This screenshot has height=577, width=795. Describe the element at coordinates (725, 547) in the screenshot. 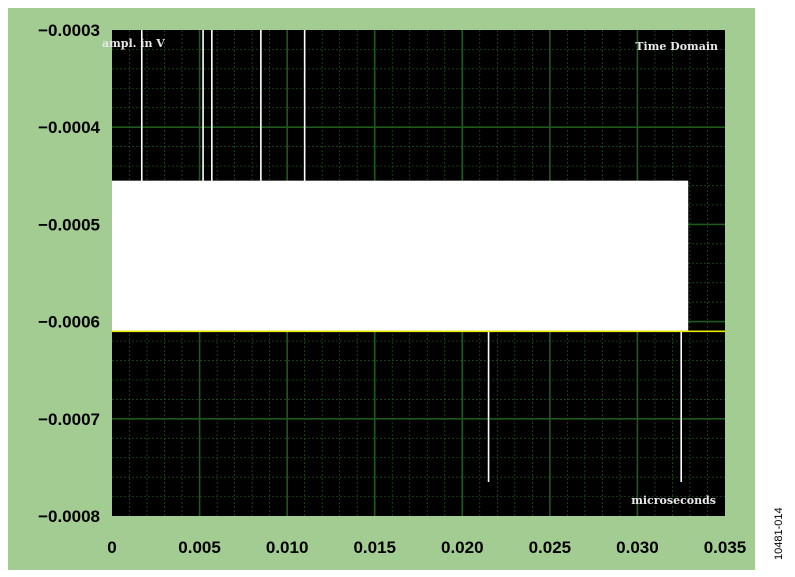

I see `x-tick-label: 0.035` at that location.